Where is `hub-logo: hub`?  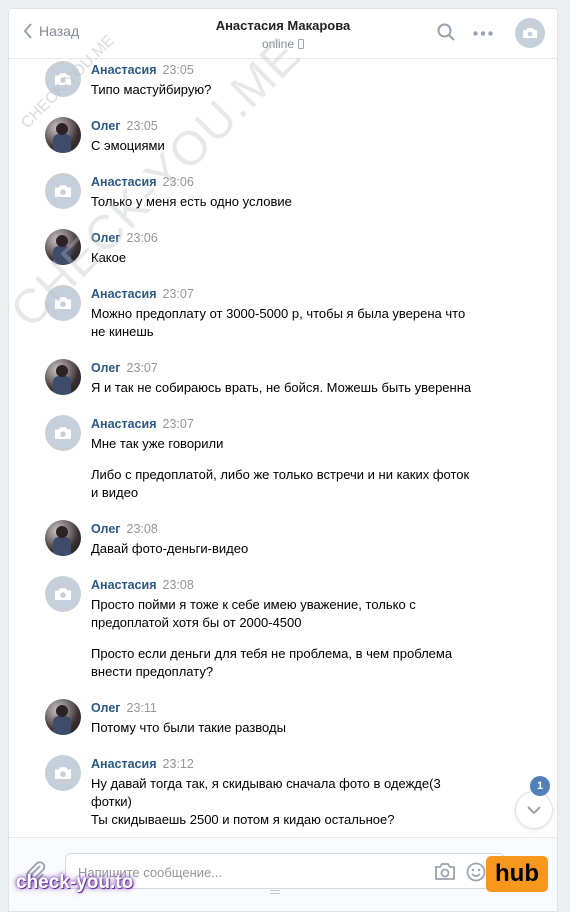
hub-logo: hub is located at coordinates (517, 874).